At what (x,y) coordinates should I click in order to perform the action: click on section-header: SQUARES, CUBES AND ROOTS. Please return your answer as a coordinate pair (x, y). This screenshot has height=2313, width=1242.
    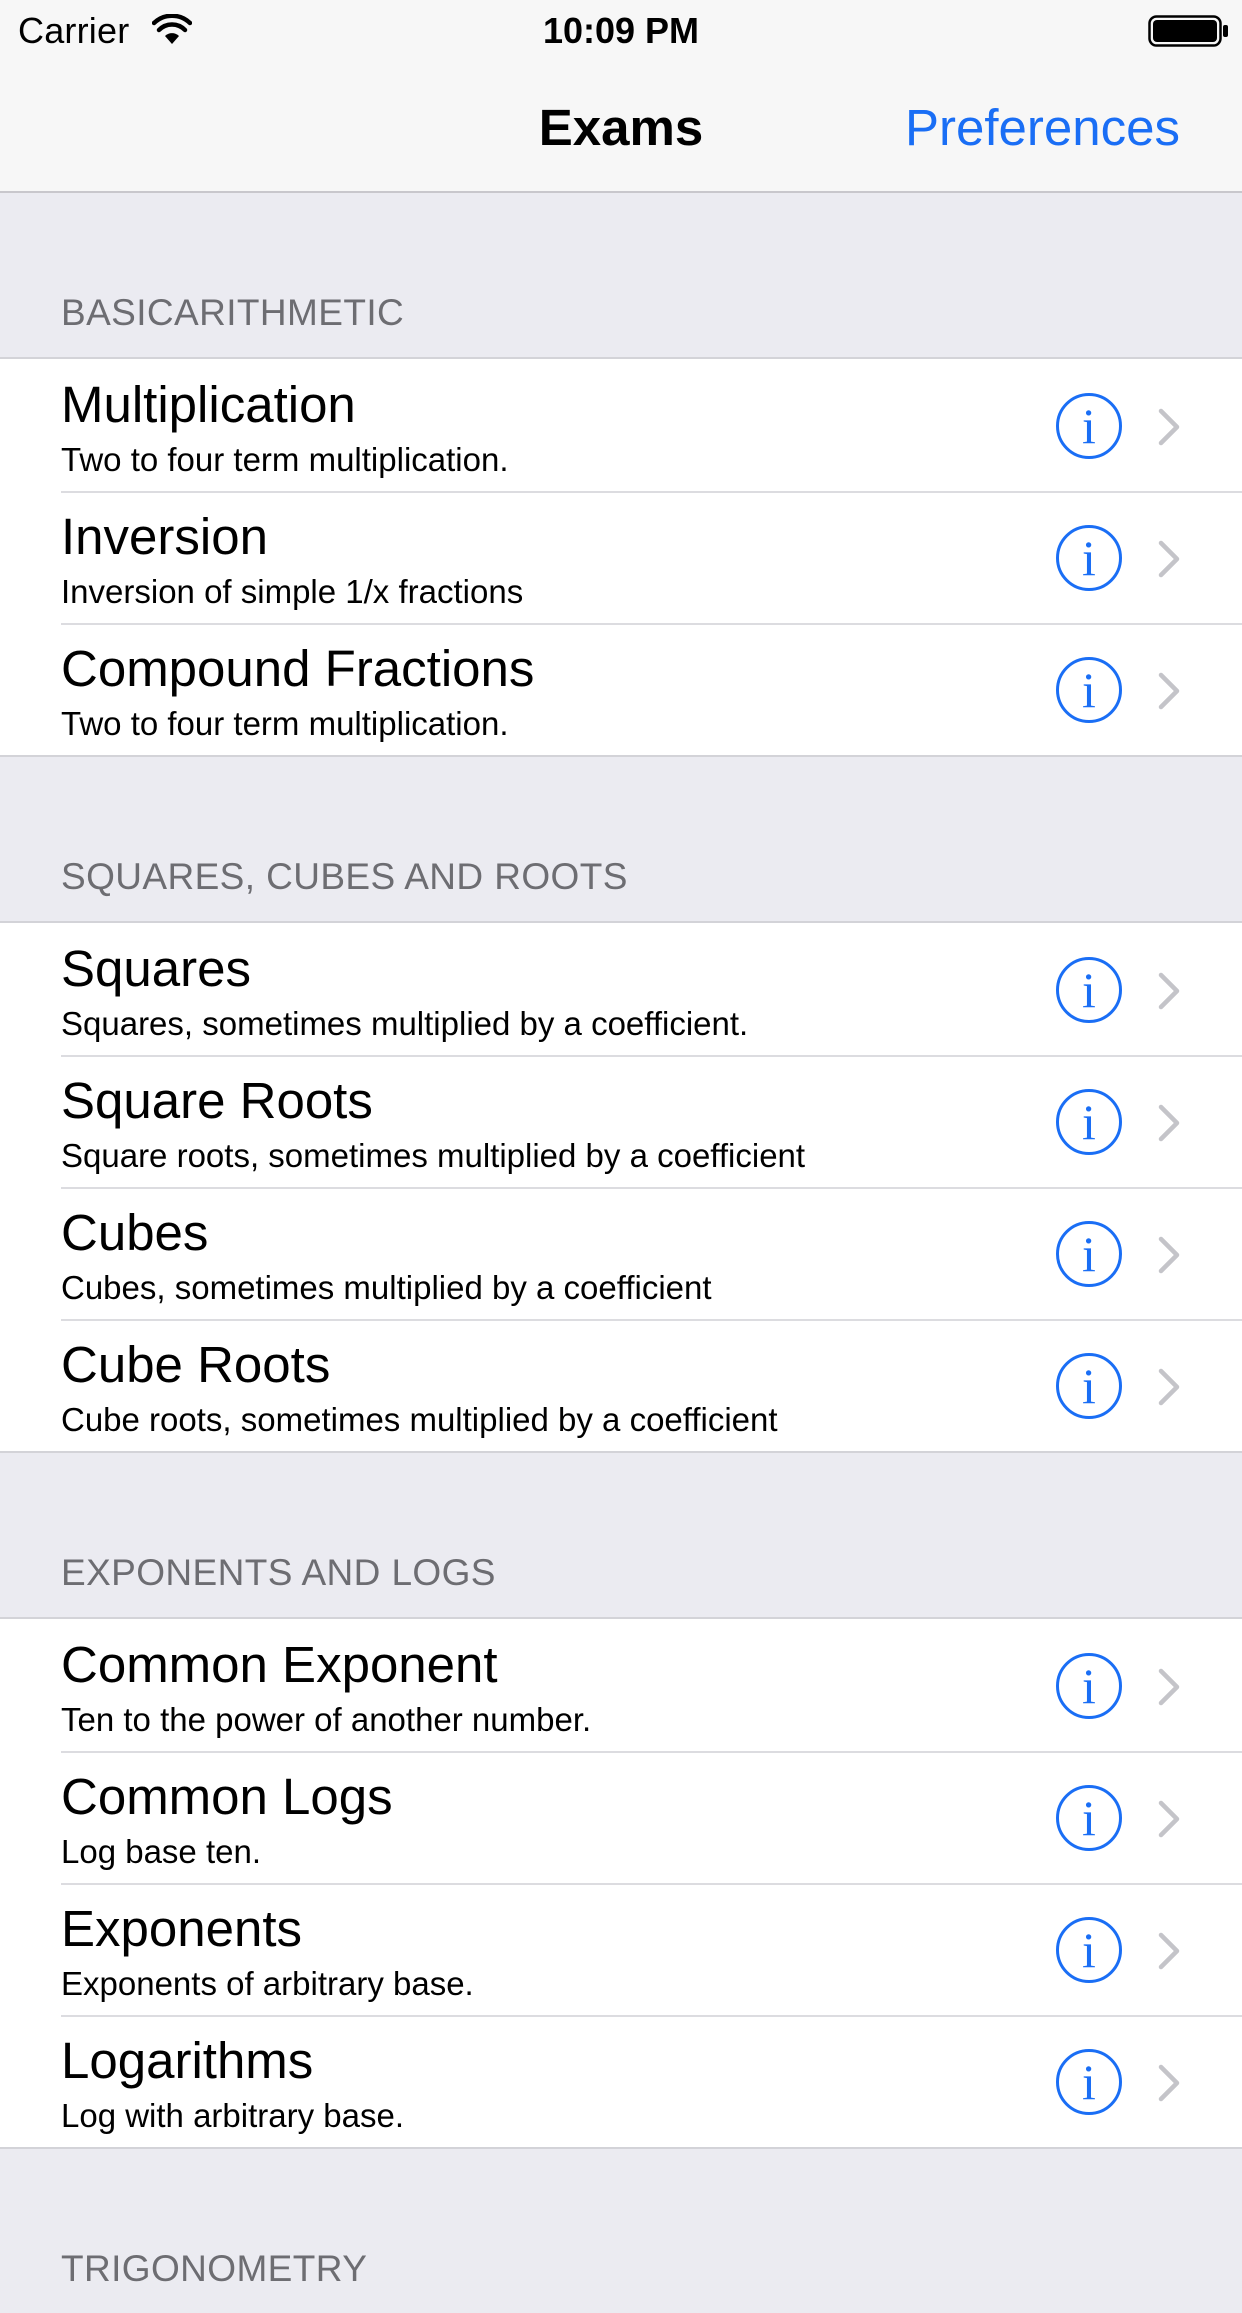
    Looking at the image, I should click on (621, 839).